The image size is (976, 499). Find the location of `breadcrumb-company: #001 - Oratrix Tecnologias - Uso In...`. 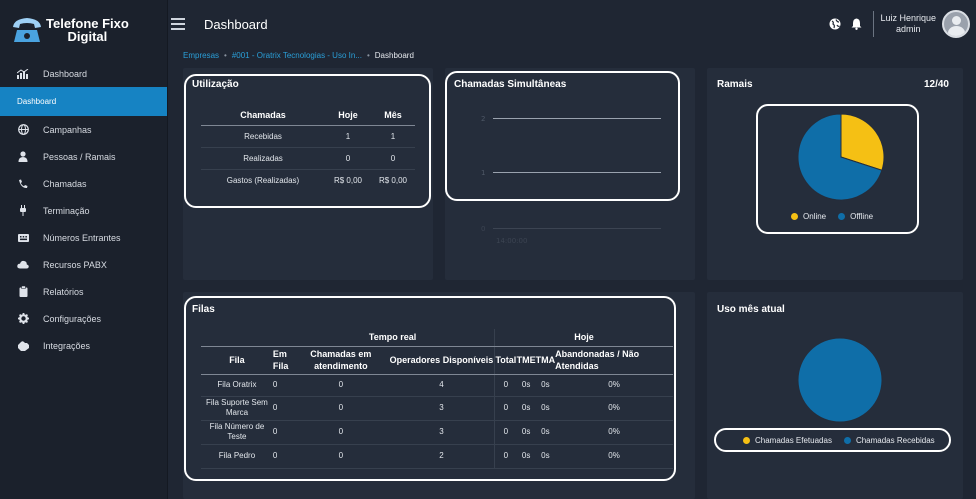

breadcrumb-company: #001 - Oratrix Tecnologias - Uso In... is located at coordinates (297, 55).